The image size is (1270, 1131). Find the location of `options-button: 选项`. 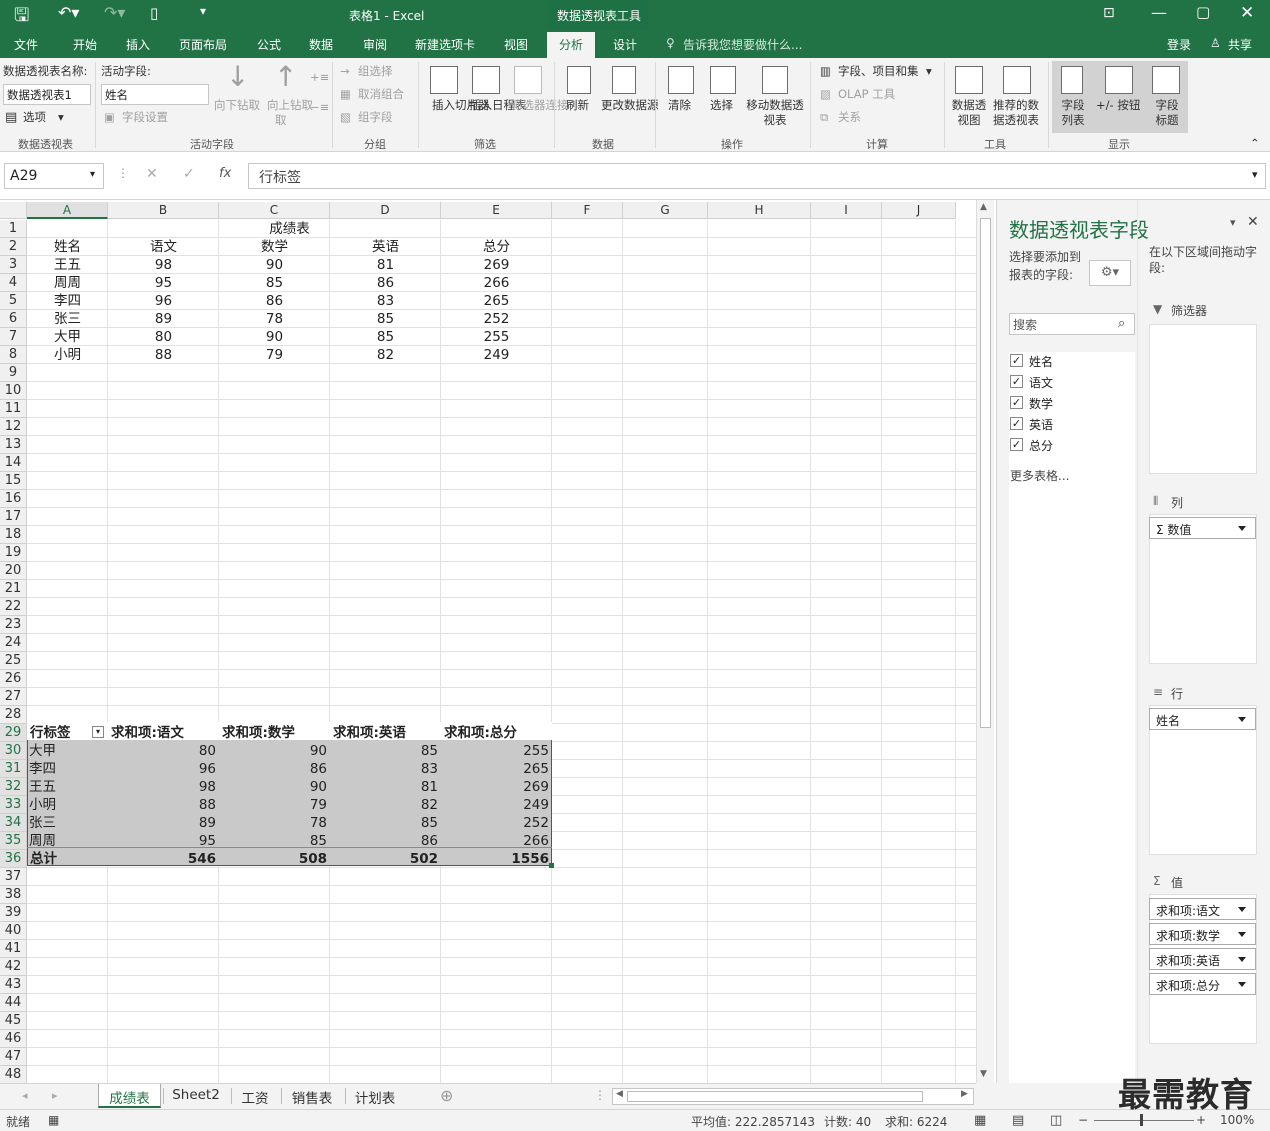

options-button: 选项 is located at coordinates (34, 117).